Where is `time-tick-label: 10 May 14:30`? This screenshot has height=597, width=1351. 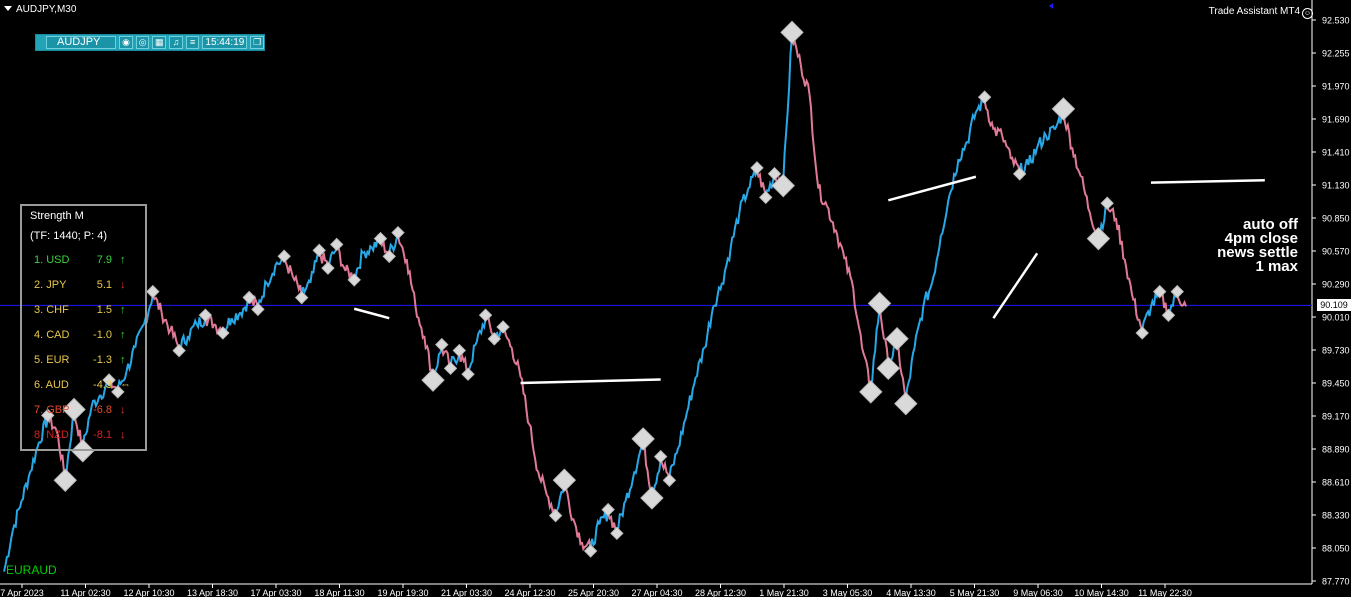 time-tick-label: 10 May 14:30 is located at coordinates (1101, 592).